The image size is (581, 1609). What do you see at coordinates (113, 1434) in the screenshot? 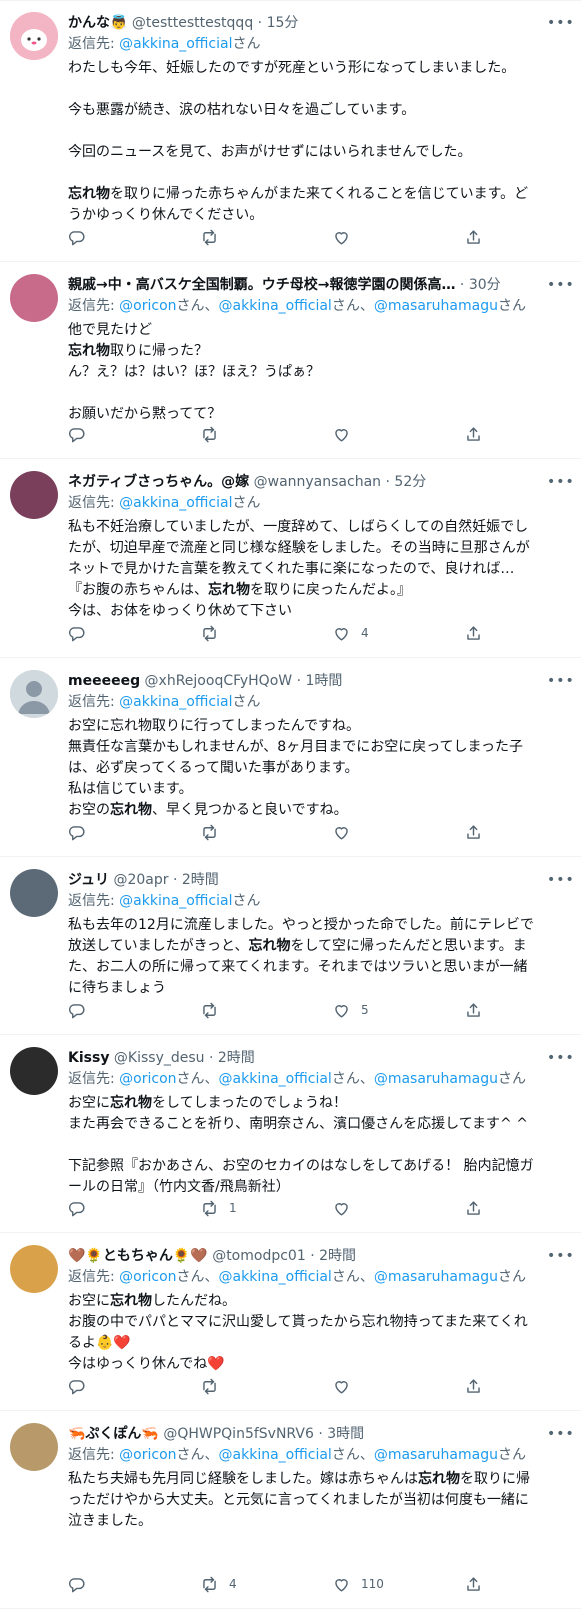
I see `display-name: 🦐ぷくぽん🦐` at bounding box center [113, 1434].